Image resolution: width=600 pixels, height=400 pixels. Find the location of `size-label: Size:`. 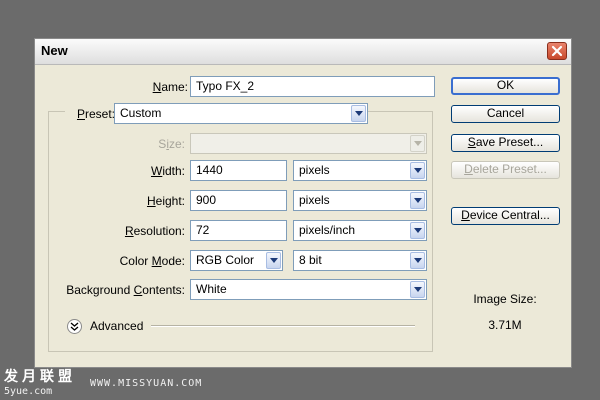

size-label: Size: is located at coordinates (171, 144).